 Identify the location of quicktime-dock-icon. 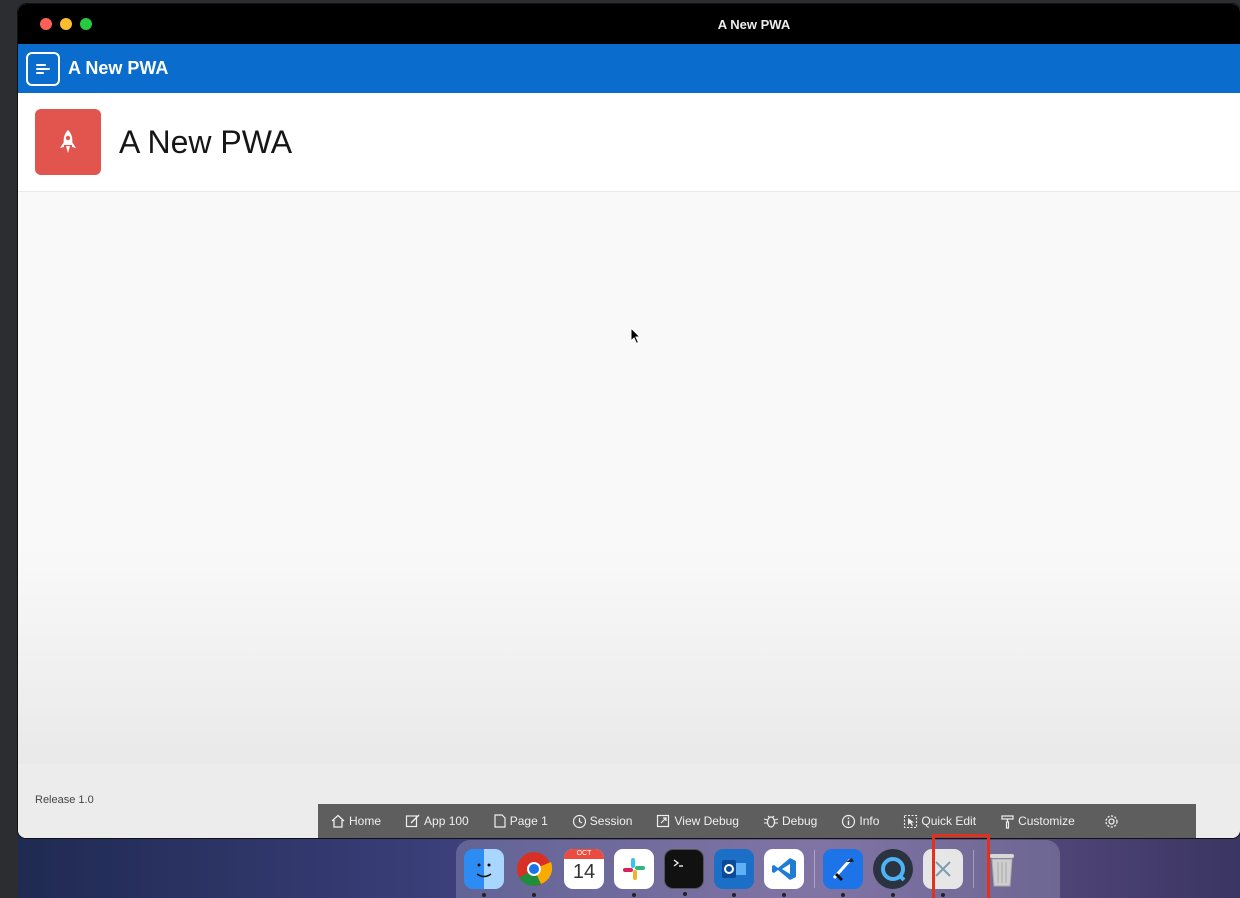
(893, 873).